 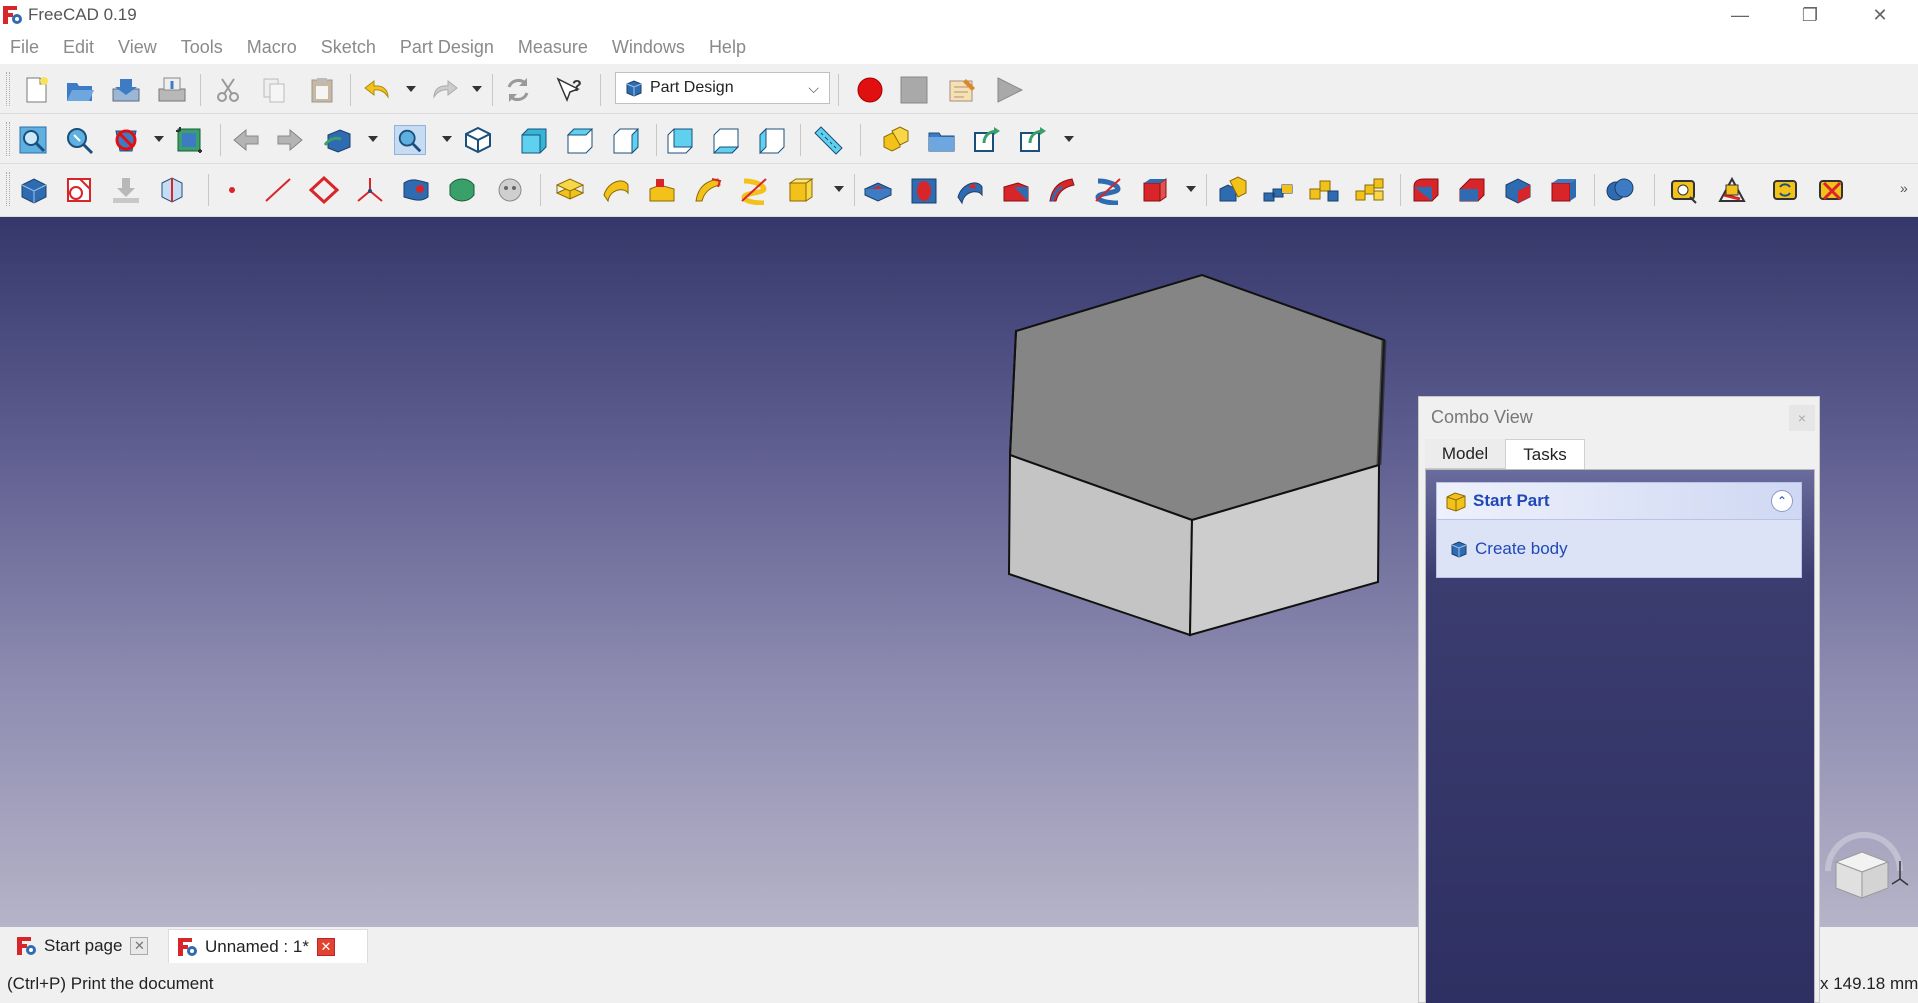 What do you see at coordinates (477, 89) in the screenshot?
I see `redo-dropdown` at bounding box center [477, 89].